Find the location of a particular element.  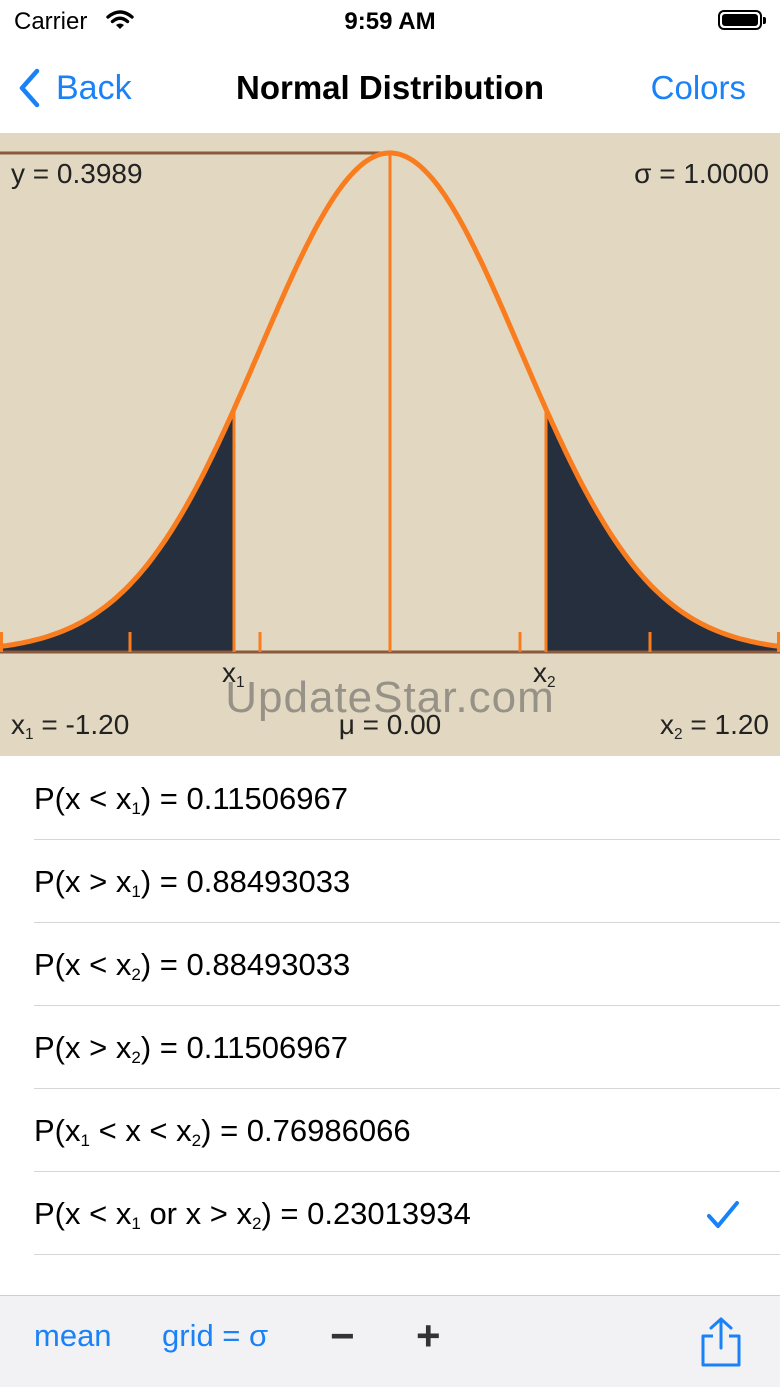

right-tail-area is located at coordinates (663, 530).